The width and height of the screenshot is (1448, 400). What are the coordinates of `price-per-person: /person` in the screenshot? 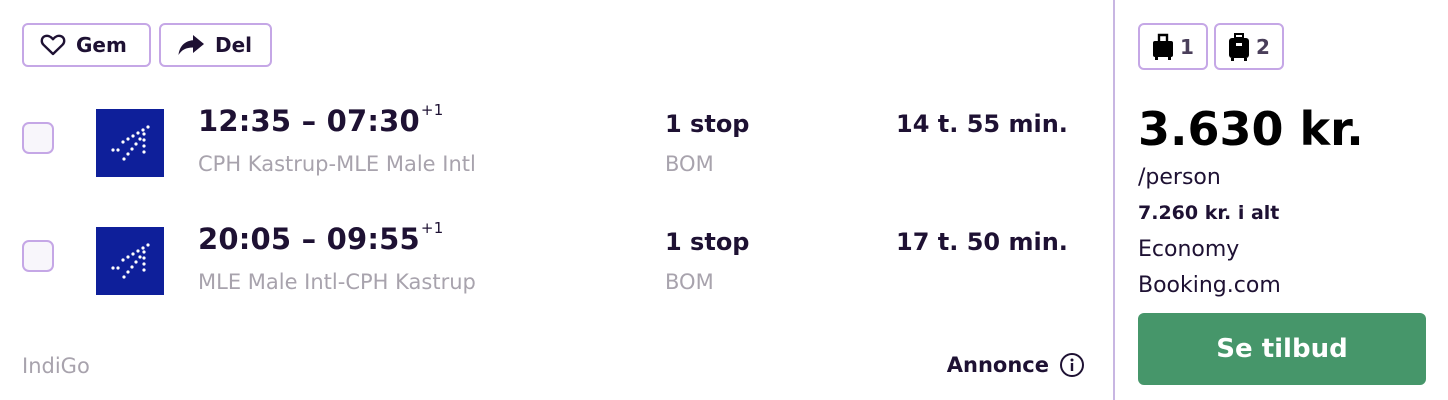 It's located at (1179, 177).